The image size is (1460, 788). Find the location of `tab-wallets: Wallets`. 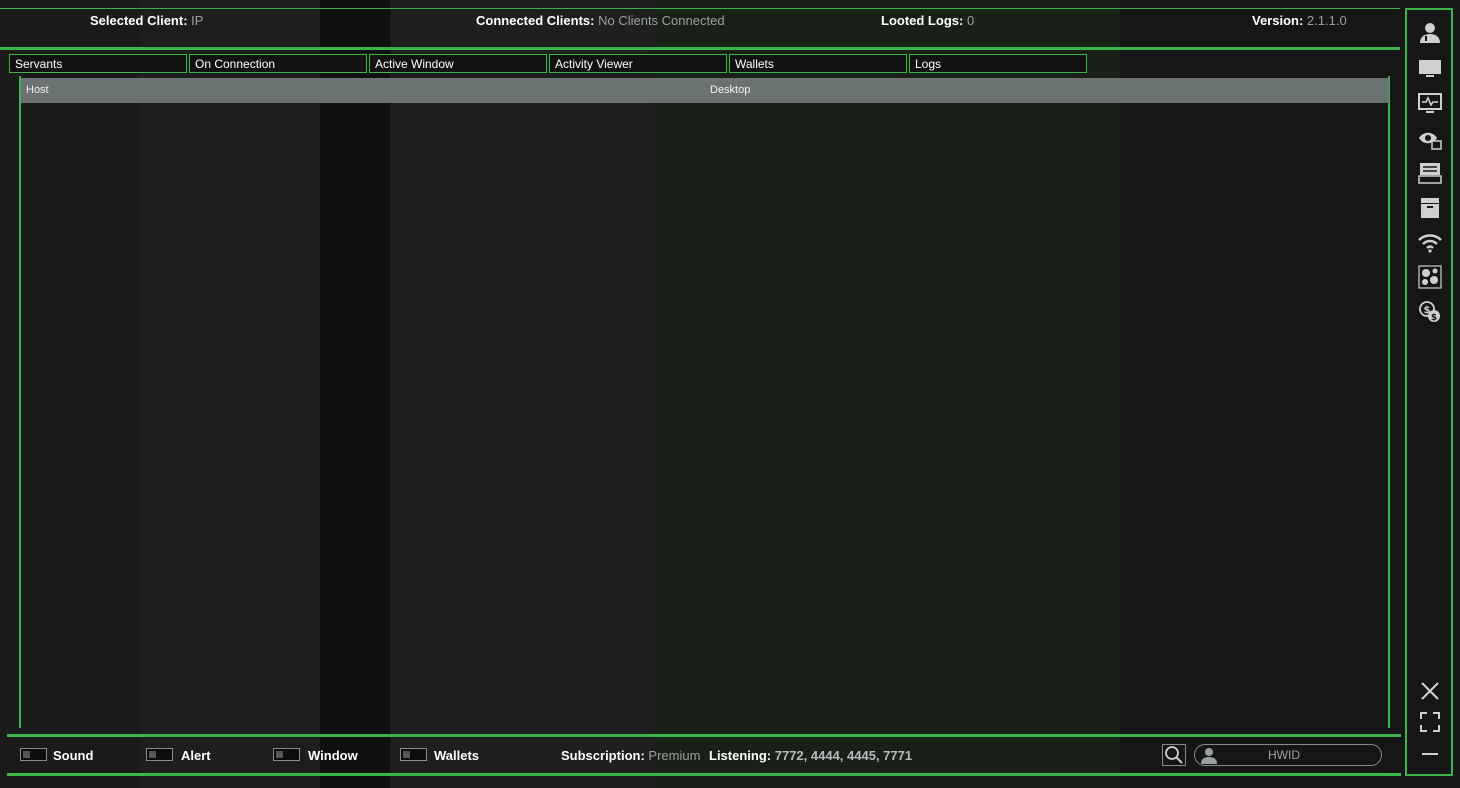

tab-wallets: Wallets is located at coordinates (818, 63).